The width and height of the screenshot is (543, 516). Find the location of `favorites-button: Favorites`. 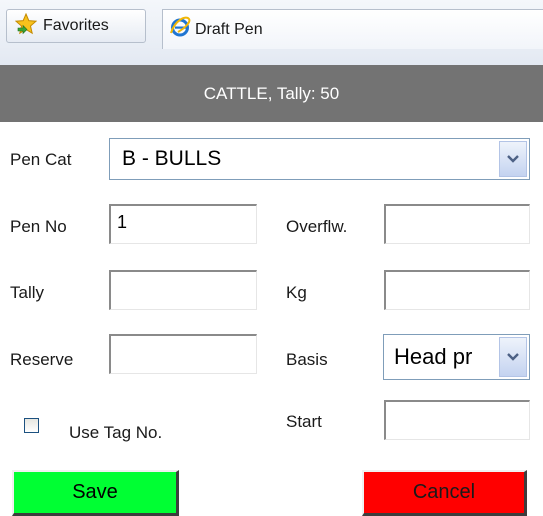

favorites-button: Favorites is located at coordinates (76, 26).